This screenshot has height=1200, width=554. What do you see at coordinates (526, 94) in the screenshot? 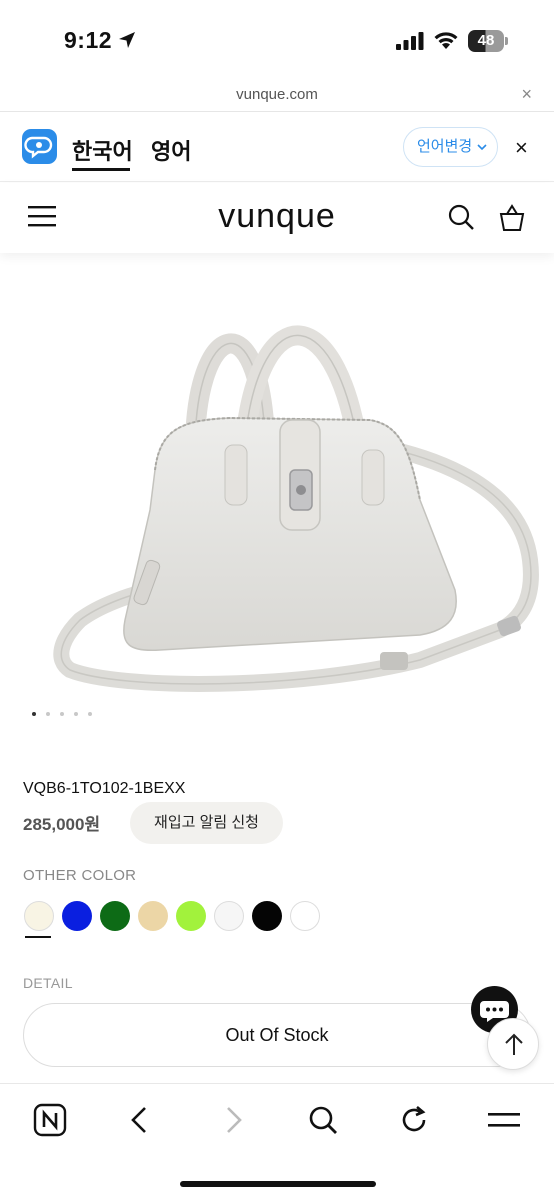
I see `close-url-icon: ×` at bounding box center [526, 94].